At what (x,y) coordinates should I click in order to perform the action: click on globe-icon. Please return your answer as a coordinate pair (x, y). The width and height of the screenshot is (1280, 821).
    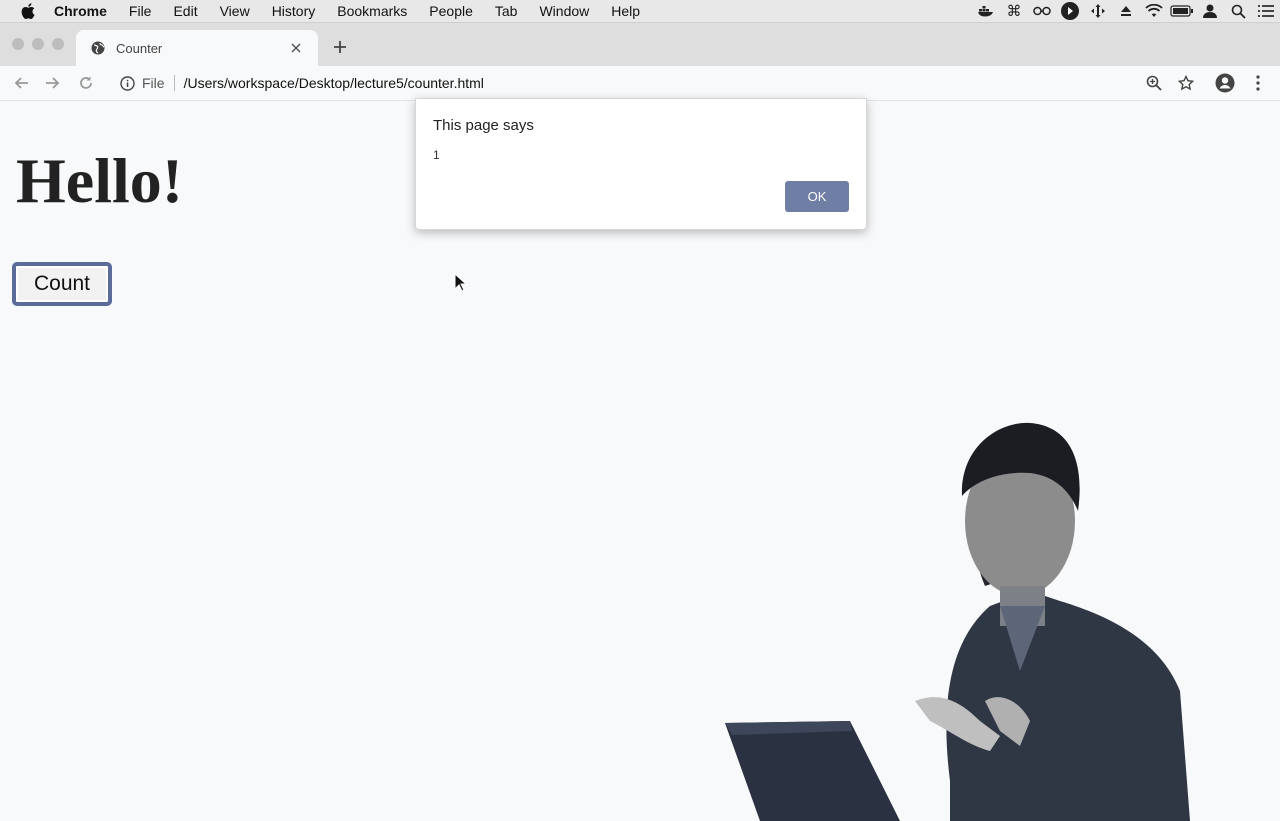
    Looking at the image, I should click on (98, 48).